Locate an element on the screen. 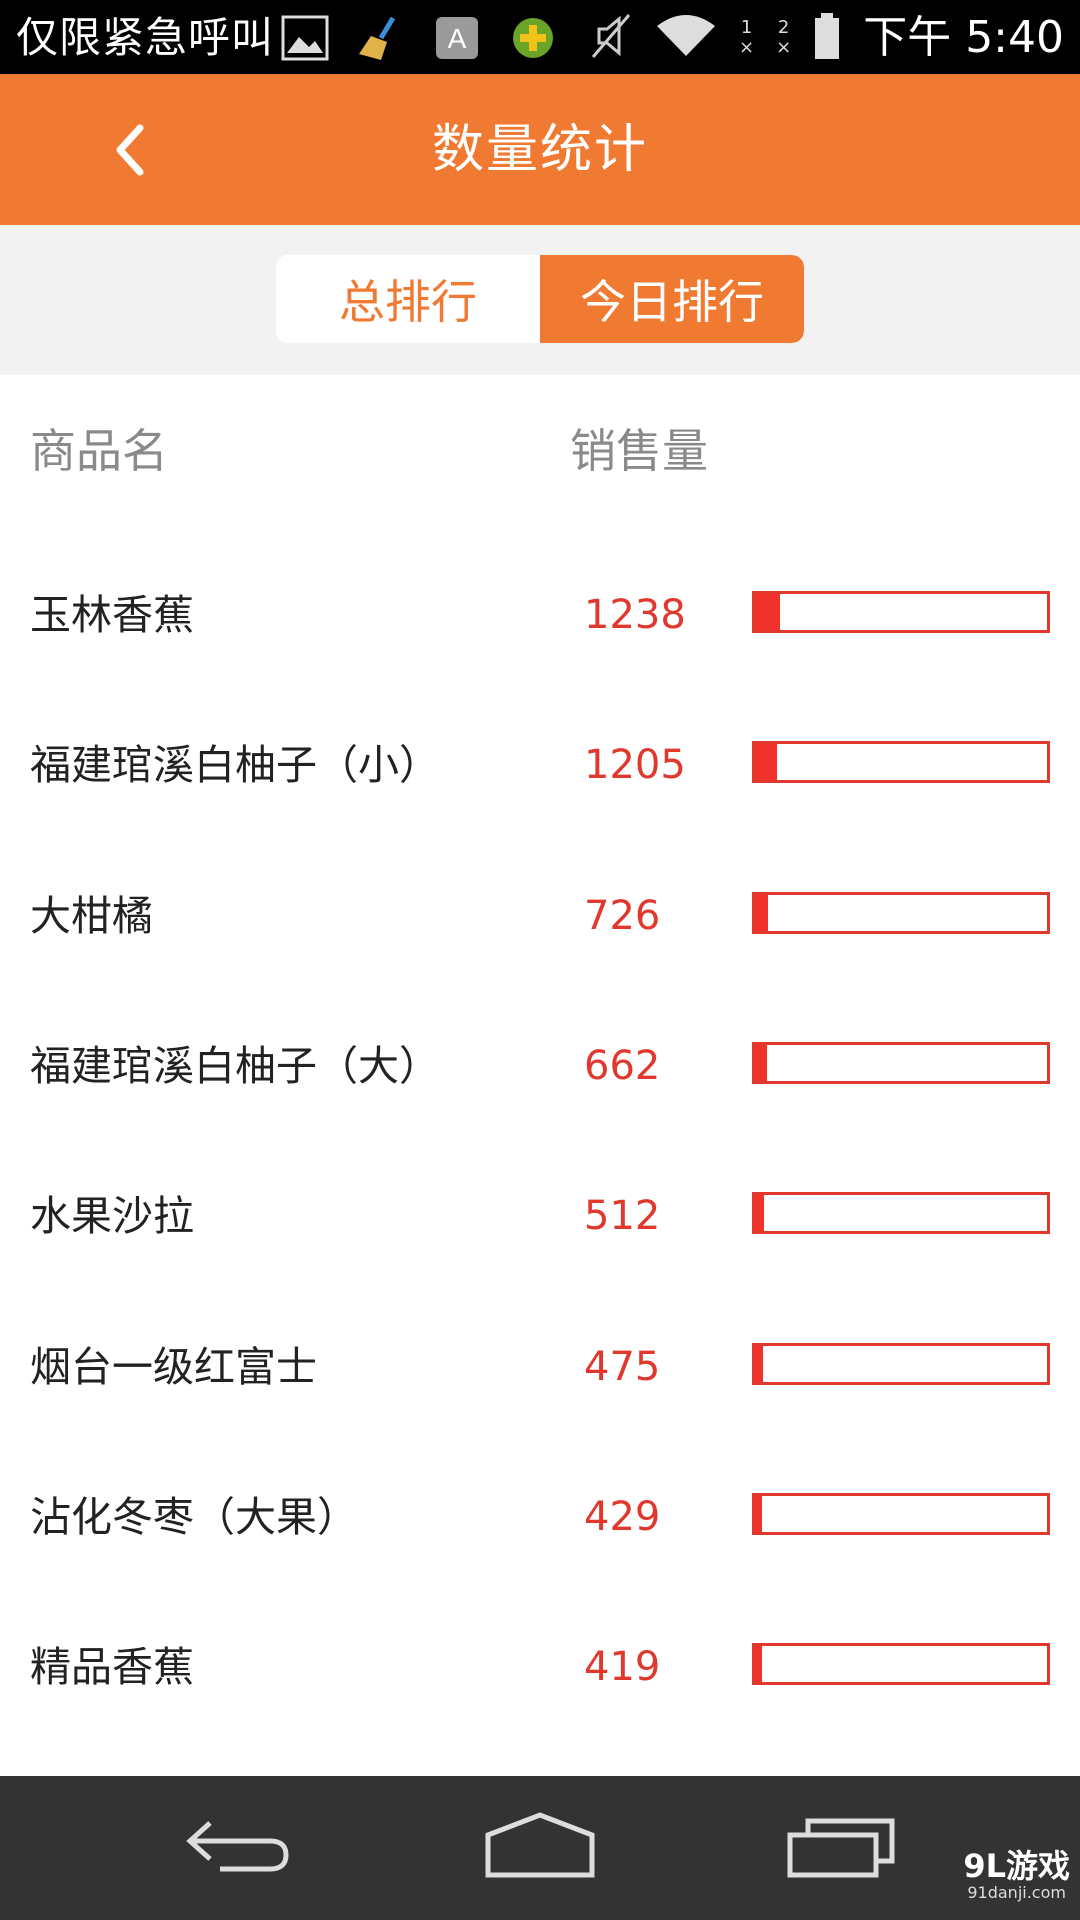 The image size is (1080, 1920). status-right: 1 × 2 × 下午 5:40 is located at coordinates (826, 38).